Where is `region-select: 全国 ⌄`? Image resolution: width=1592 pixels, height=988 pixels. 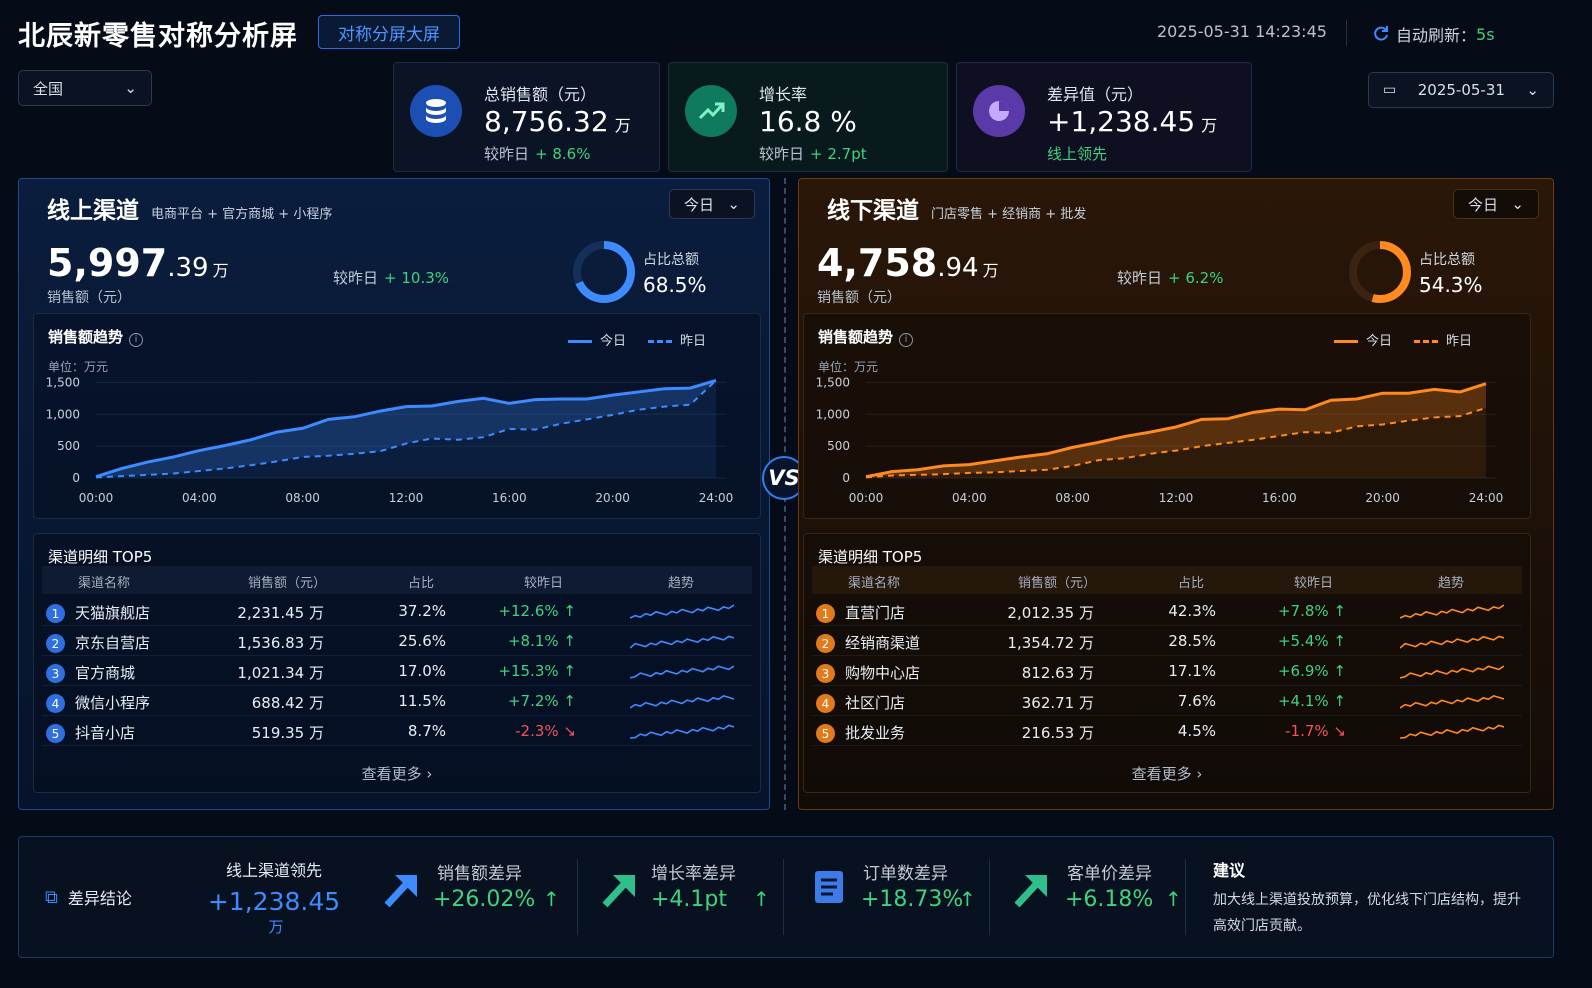 region-select: 全国 ⌄ is located at coordinates (85, 88).